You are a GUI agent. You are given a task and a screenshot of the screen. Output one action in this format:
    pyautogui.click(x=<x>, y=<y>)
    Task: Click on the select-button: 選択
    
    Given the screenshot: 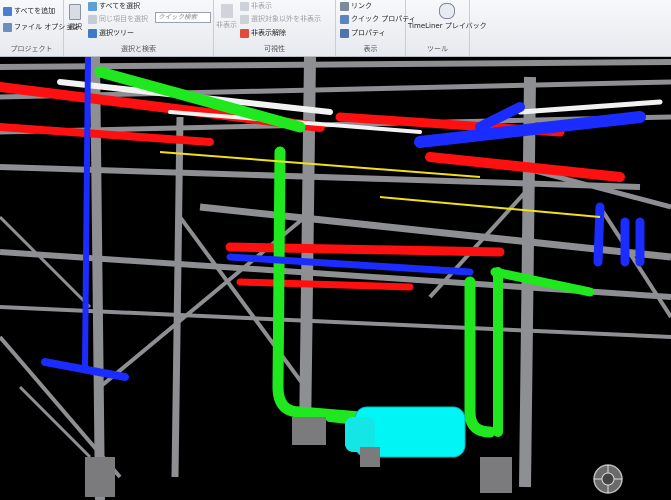 What is the action you would take?
    pyautogui.click(x=75, y=18)
    